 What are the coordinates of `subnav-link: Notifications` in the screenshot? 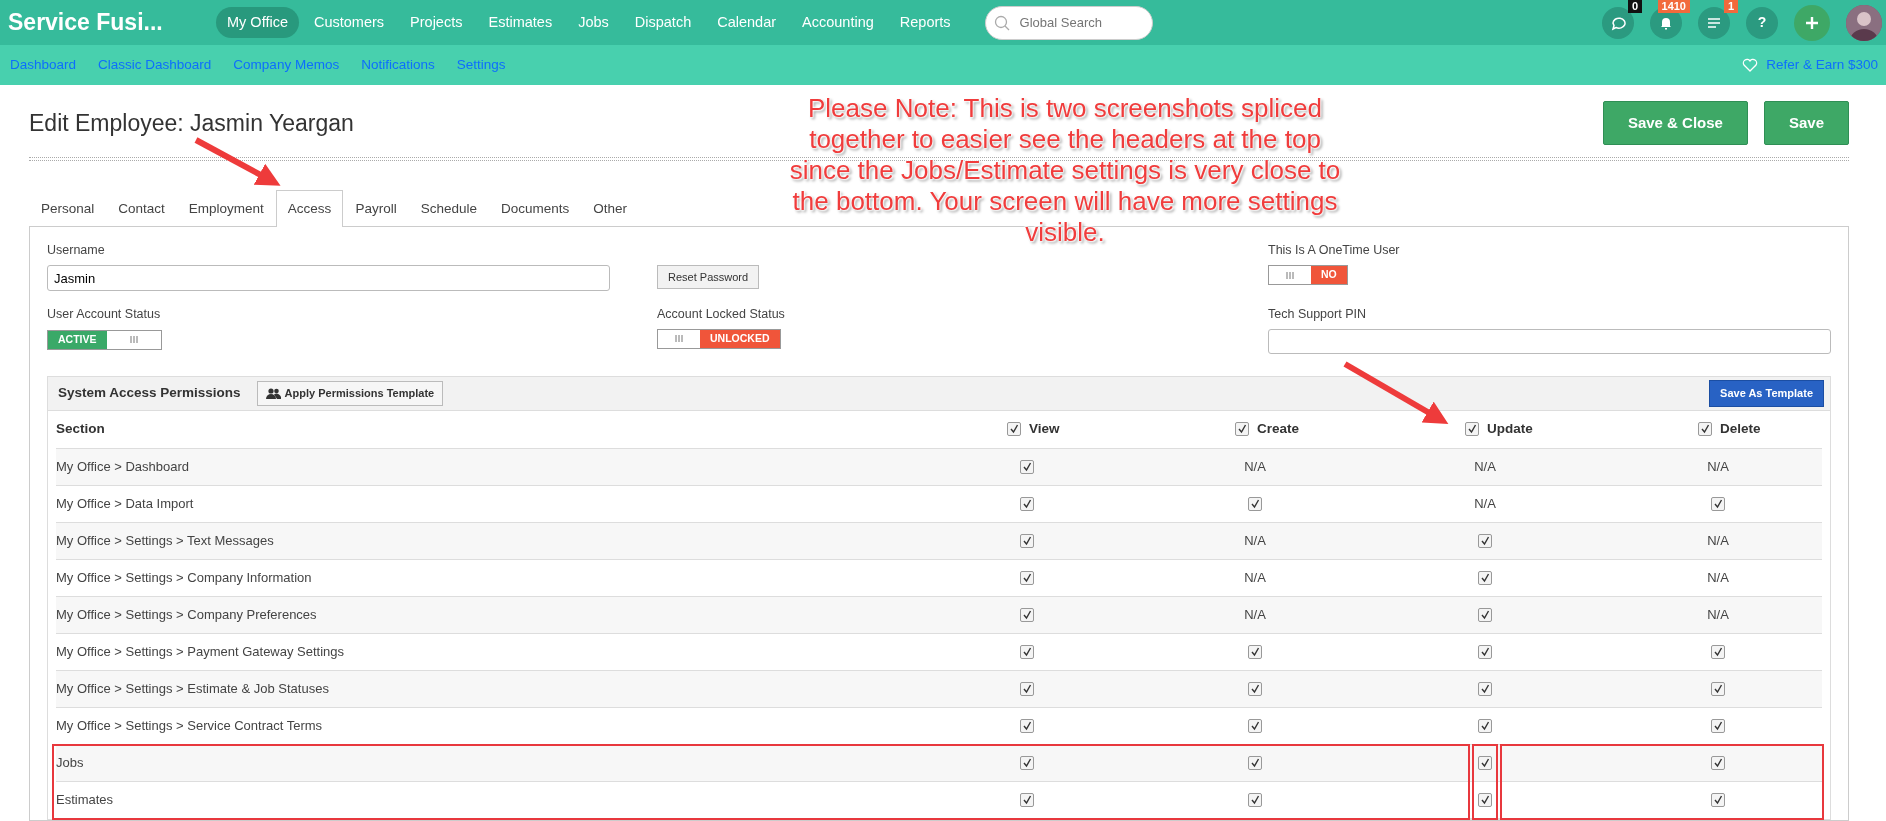 It's located at (398, 65).